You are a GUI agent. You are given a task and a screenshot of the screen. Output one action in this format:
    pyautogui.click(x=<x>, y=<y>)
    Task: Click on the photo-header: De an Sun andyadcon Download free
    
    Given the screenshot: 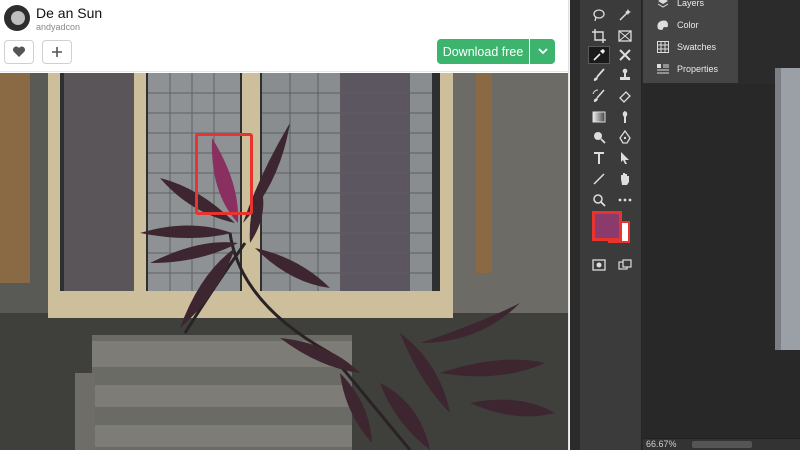 What is the action you would take?
    pyautogui.click(x=285, y=36)
    